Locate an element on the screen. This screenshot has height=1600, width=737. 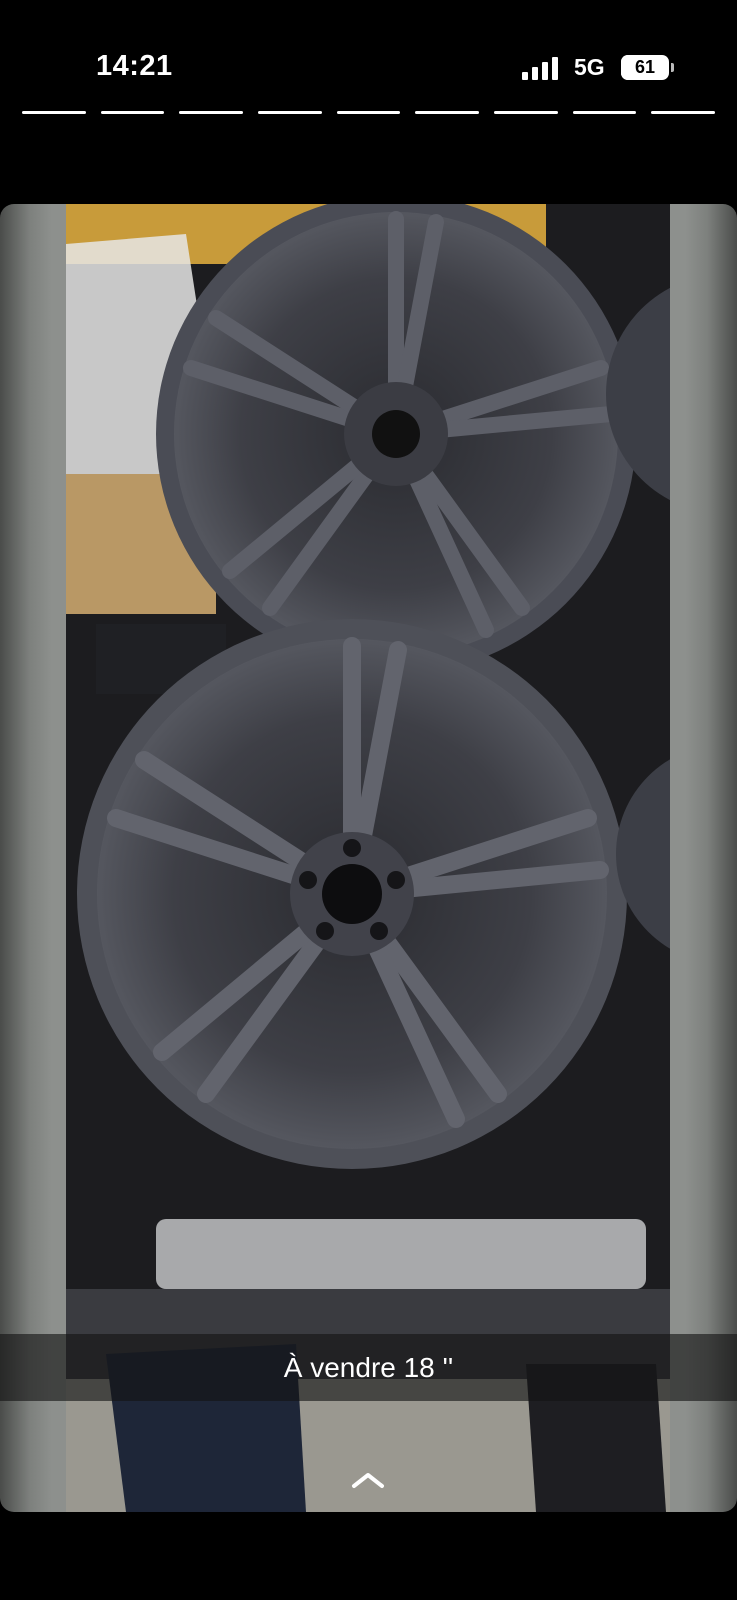
cellular-signal-icon is located at coordinates (542, 68).